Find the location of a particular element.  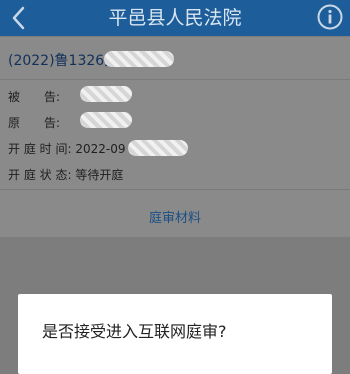

page-title: 平邑县人民法院 is located at coordinates (175, 18).